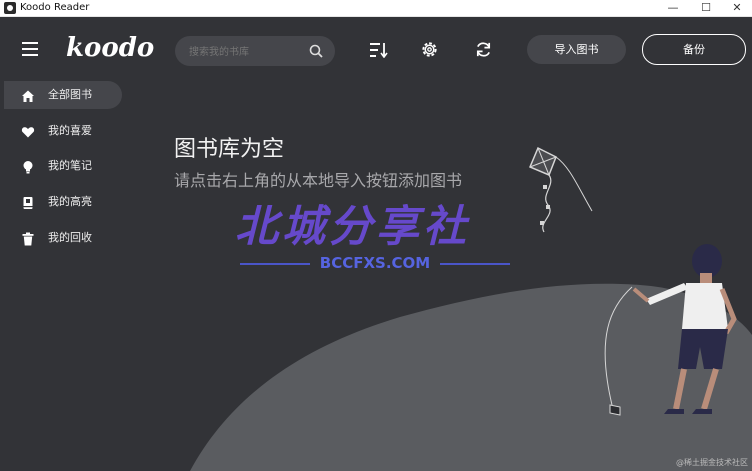 This screenshot has width=752, height=471. I want to click on heart-icon, so click(28, 132).